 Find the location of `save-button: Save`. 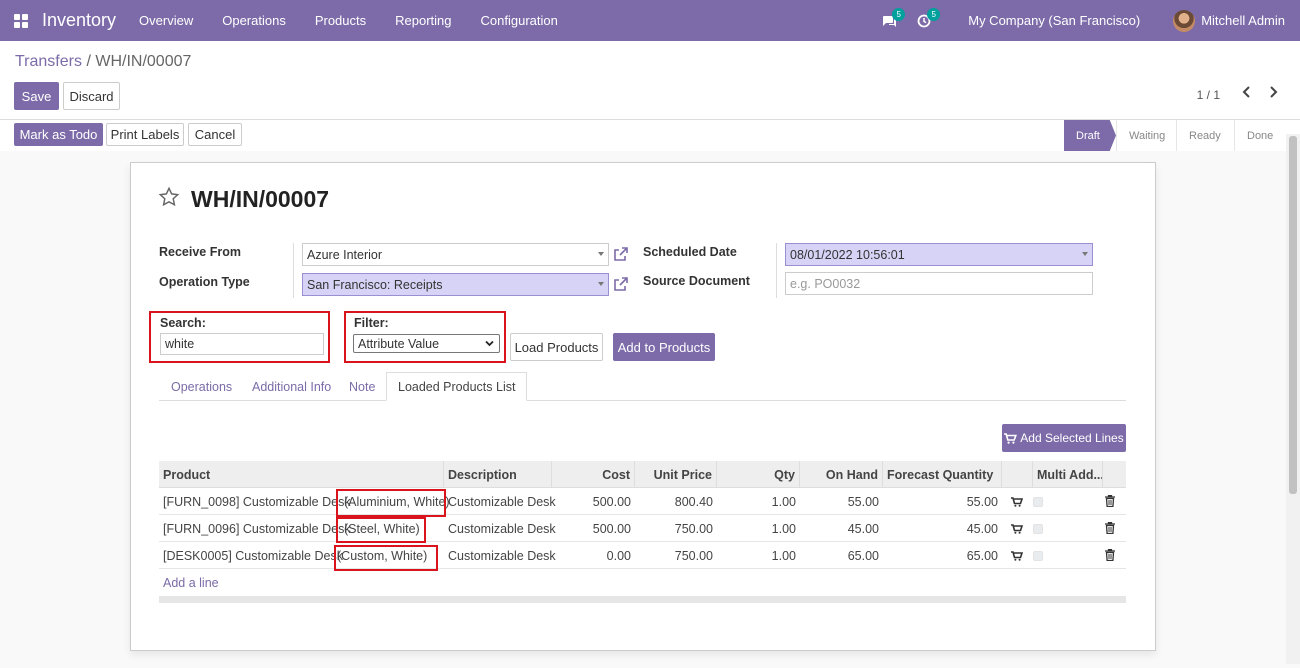

save-button: Save is located at coordinates (36, 96).